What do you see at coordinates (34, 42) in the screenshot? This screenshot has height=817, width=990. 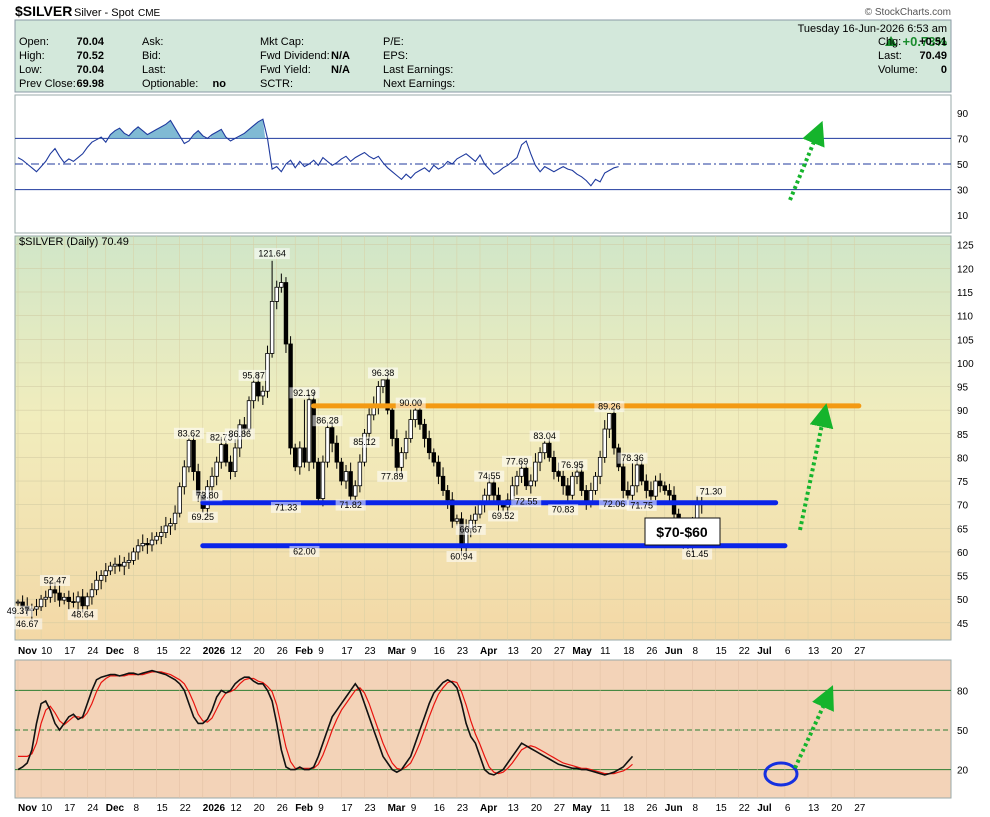 I see `info-label: Open:` at bounding box center [34, 42].